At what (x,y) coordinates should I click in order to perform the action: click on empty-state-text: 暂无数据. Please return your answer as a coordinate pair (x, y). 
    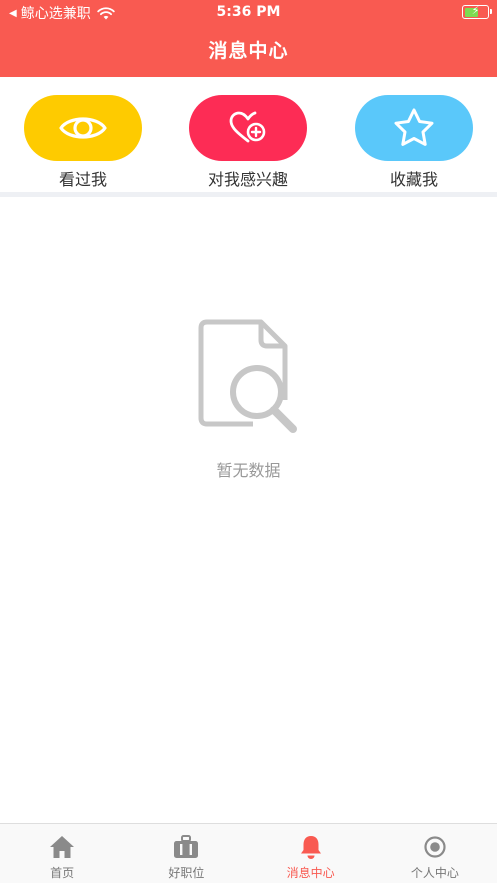
    Looking at the image, I should click on (248, 470).